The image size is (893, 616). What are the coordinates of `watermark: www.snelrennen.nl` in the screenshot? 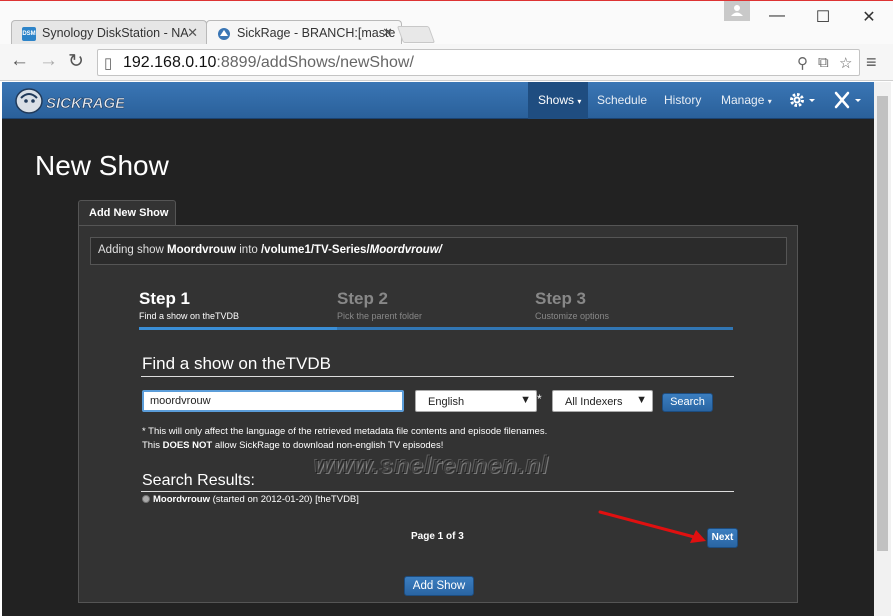 It's located at (431, 465).